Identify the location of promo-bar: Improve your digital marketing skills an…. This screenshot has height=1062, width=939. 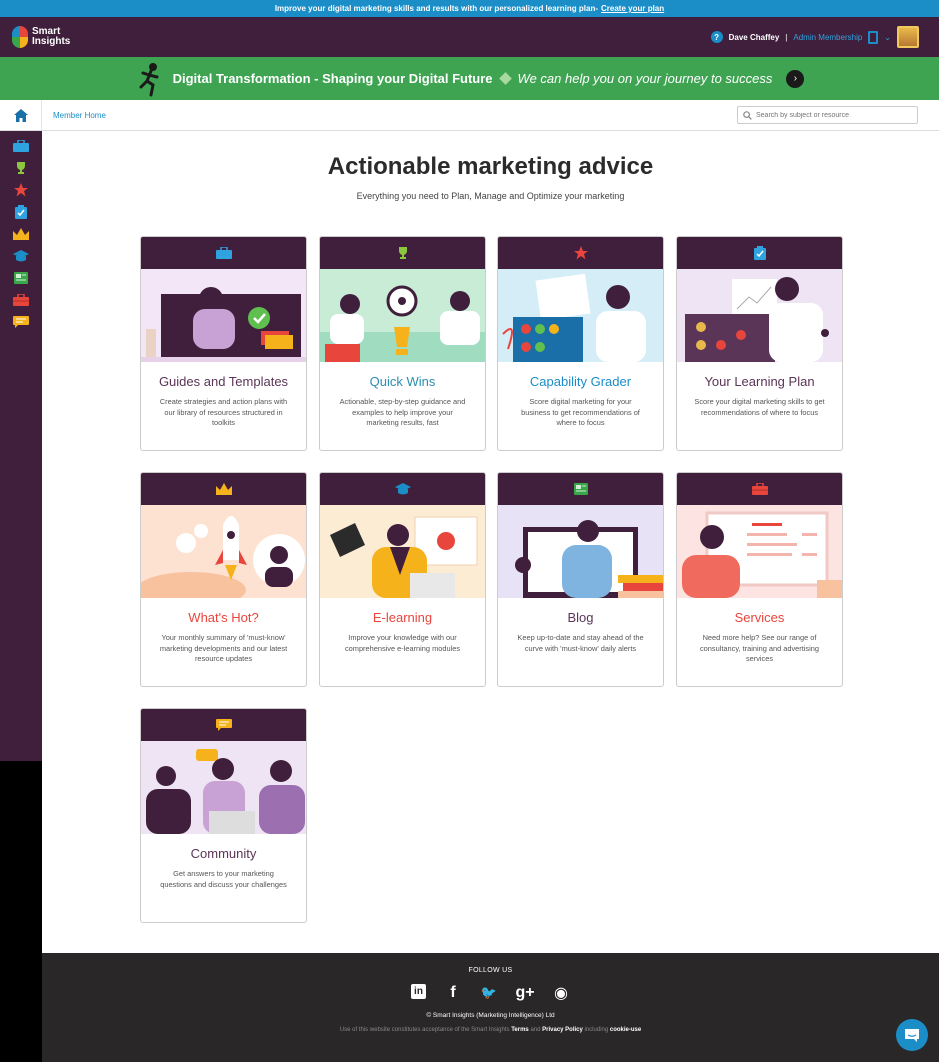
(469, 8).